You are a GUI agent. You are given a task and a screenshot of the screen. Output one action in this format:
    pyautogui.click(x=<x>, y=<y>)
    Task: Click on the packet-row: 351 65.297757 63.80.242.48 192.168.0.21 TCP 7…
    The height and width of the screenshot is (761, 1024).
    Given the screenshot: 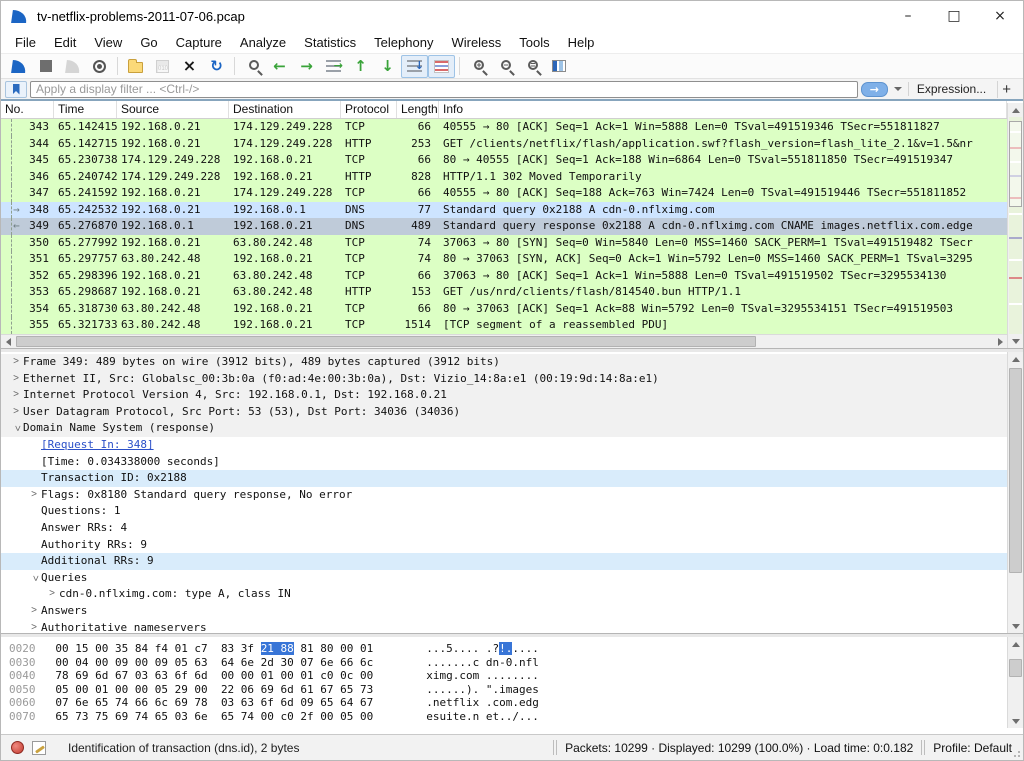 What is the action you would take?
    pyautogui.click(x=504, y=259)
    